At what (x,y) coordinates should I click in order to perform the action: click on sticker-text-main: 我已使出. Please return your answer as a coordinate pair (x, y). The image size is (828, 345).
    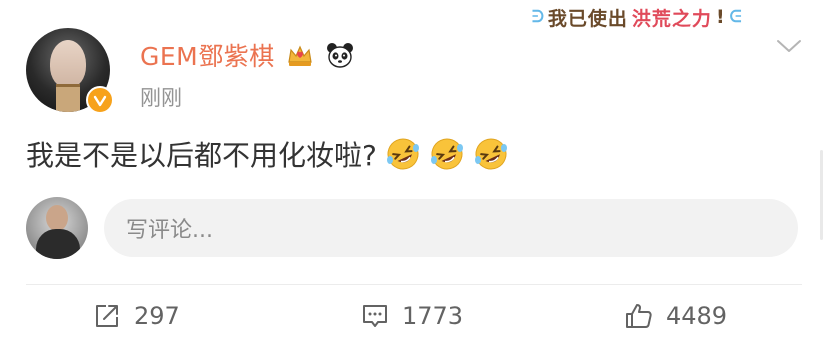
    Looking at the image, I should click on (587, 18).